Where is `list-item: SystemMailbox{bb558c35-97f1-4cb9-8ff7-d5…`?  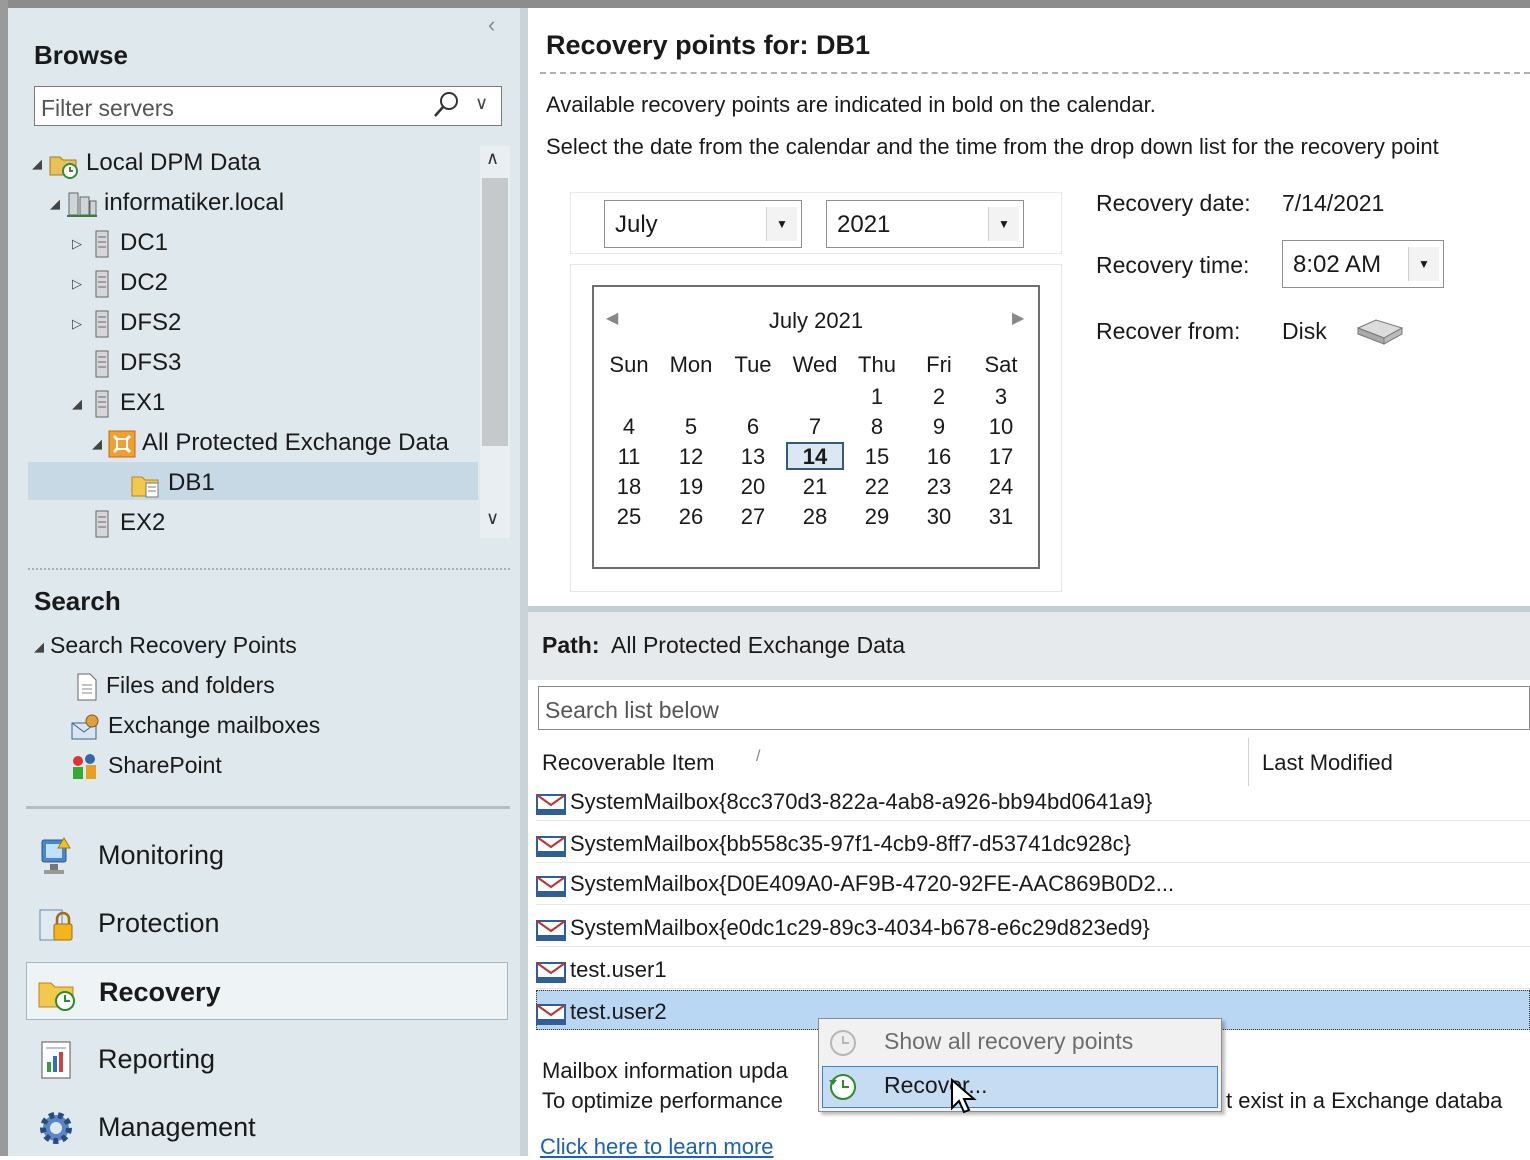 list-item: SystemMailbox{bb558c35-97f1-4cb9-8ff7-d5… is located at coordinates (1033, 844).